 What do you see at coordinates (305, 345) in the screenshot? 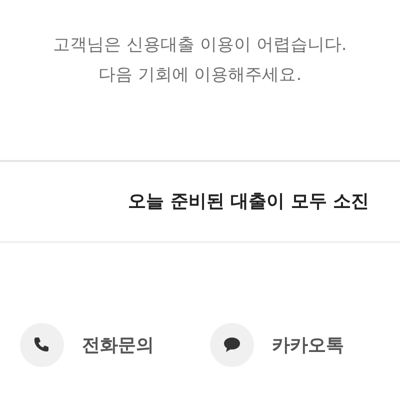
I see `contact-button: 카카오톡` at bounding box center [305, 345].